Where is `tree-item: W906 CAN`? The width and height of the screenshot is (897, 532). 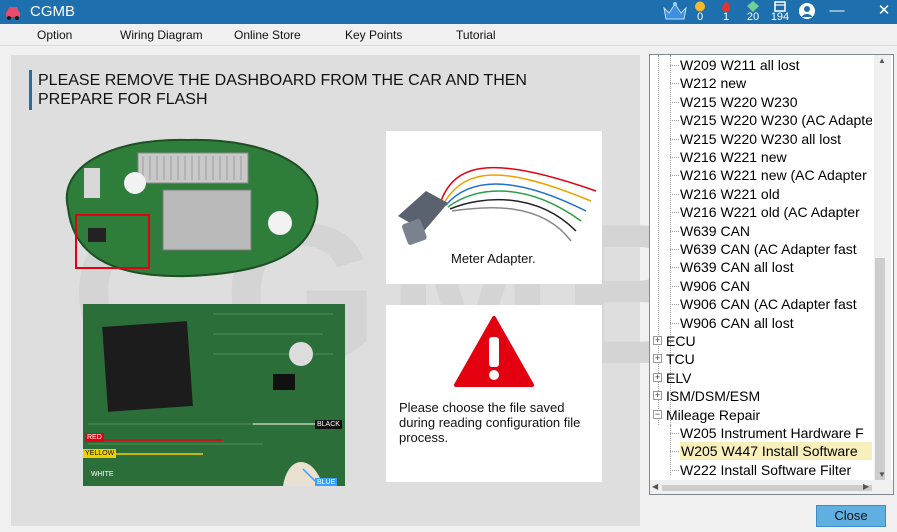
tree-item: W906 CAN is located at coordinates (715, 286).